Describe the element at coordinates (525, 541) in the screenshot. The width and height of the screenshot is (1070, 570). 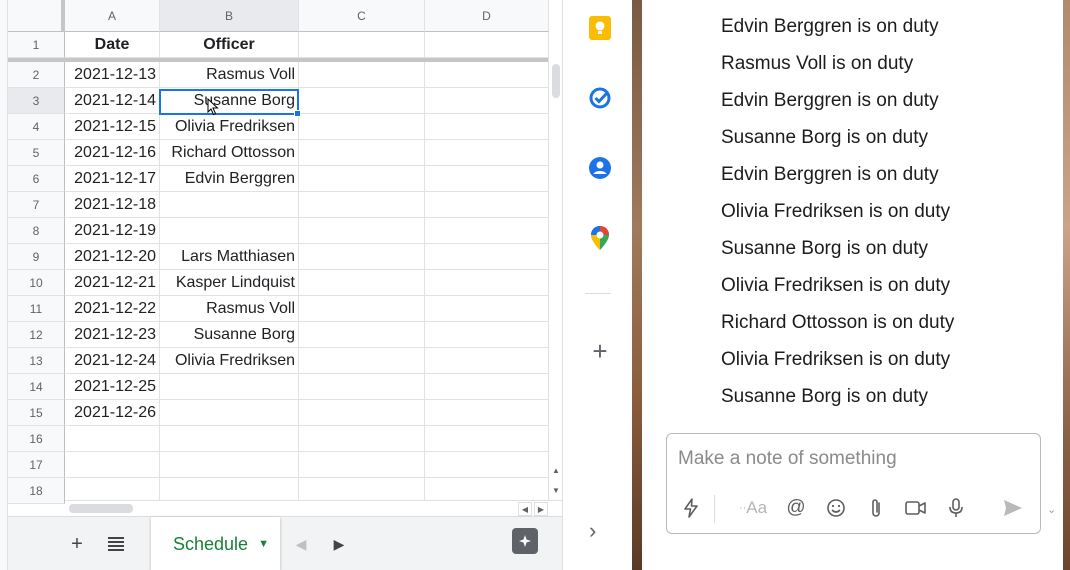
I see `explore-icon` at that location.